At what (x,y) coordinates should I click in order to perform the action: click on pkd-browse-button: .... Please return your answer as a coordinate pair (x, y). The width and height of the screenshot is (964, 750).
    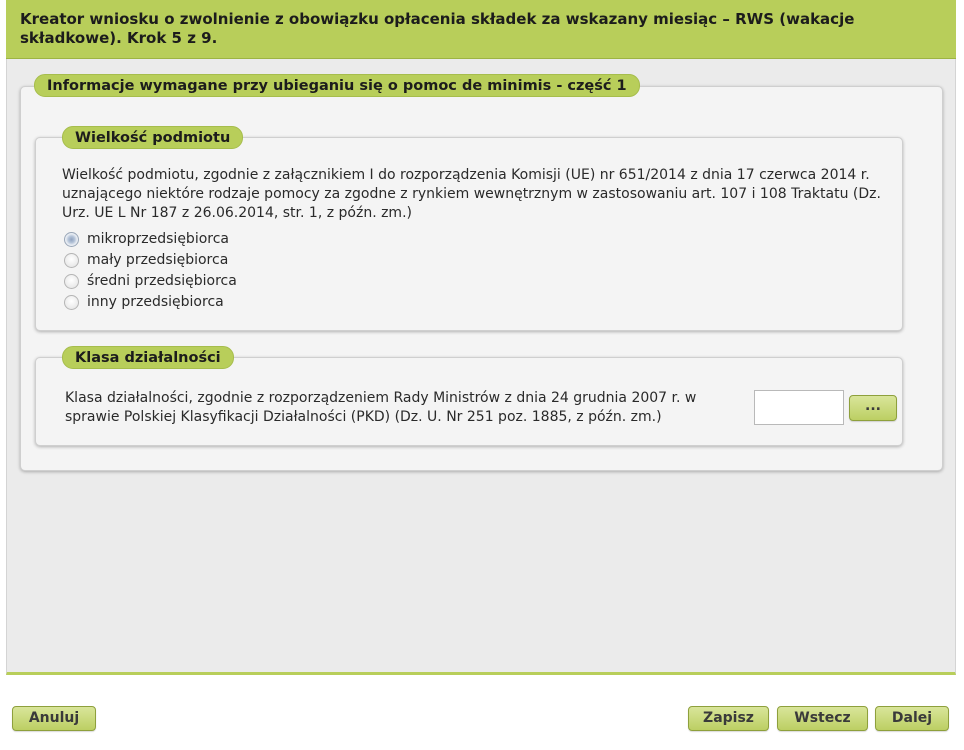
    Looking at the image, I should click on (873, 408).